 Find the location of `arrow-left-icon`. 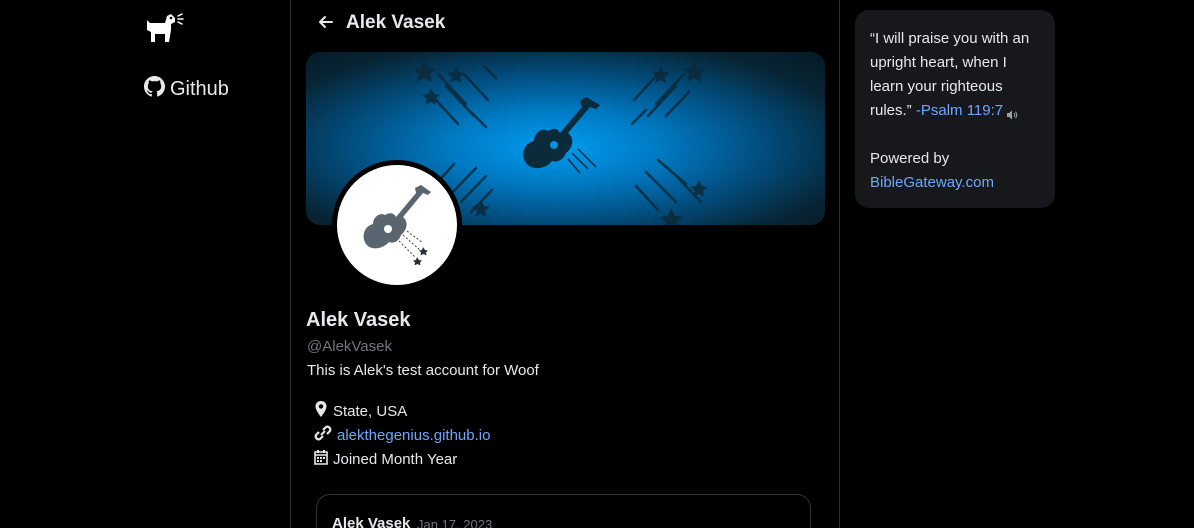

arrow-left-icon is located at coordinates (326, 24).